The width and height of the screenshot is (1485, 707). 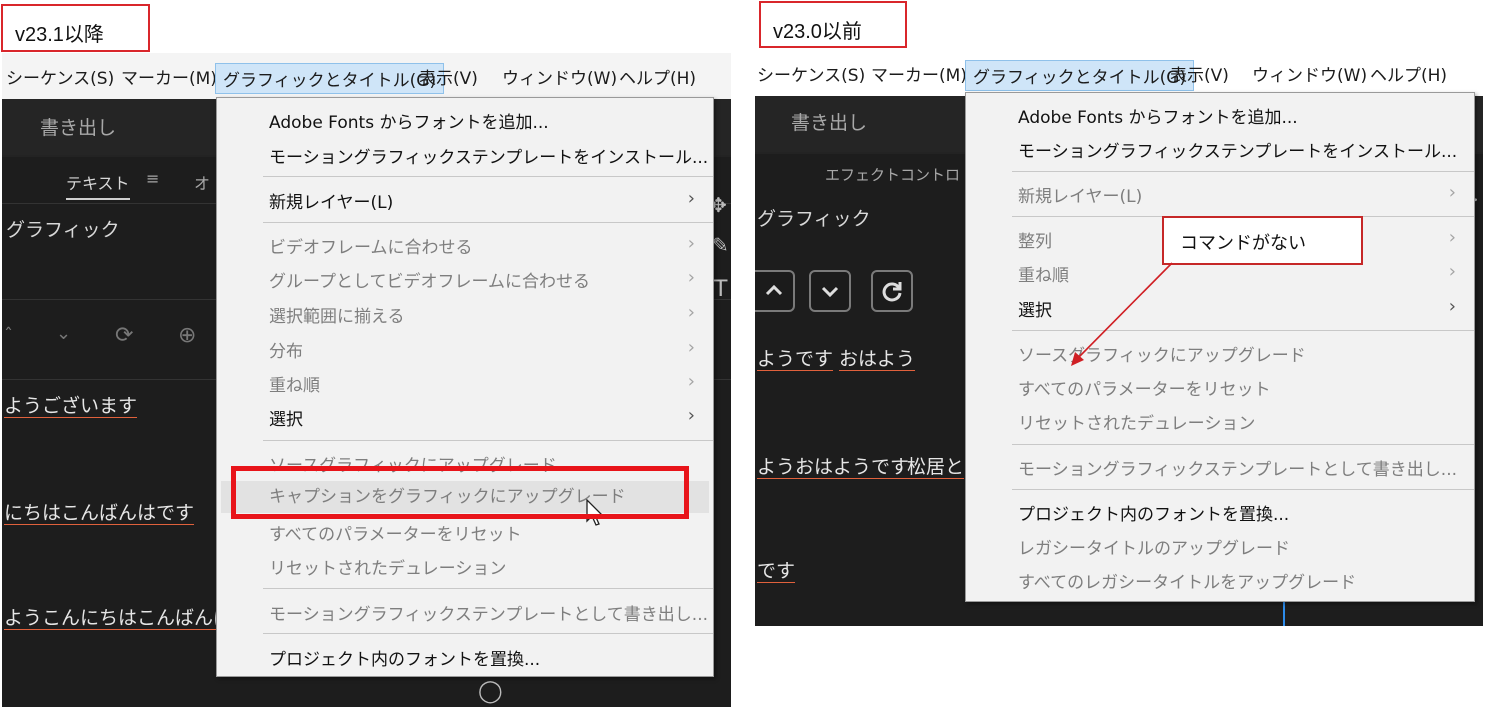 I want to click on menu-item-distribute: 分布 ›, so click(x=491, y=350).